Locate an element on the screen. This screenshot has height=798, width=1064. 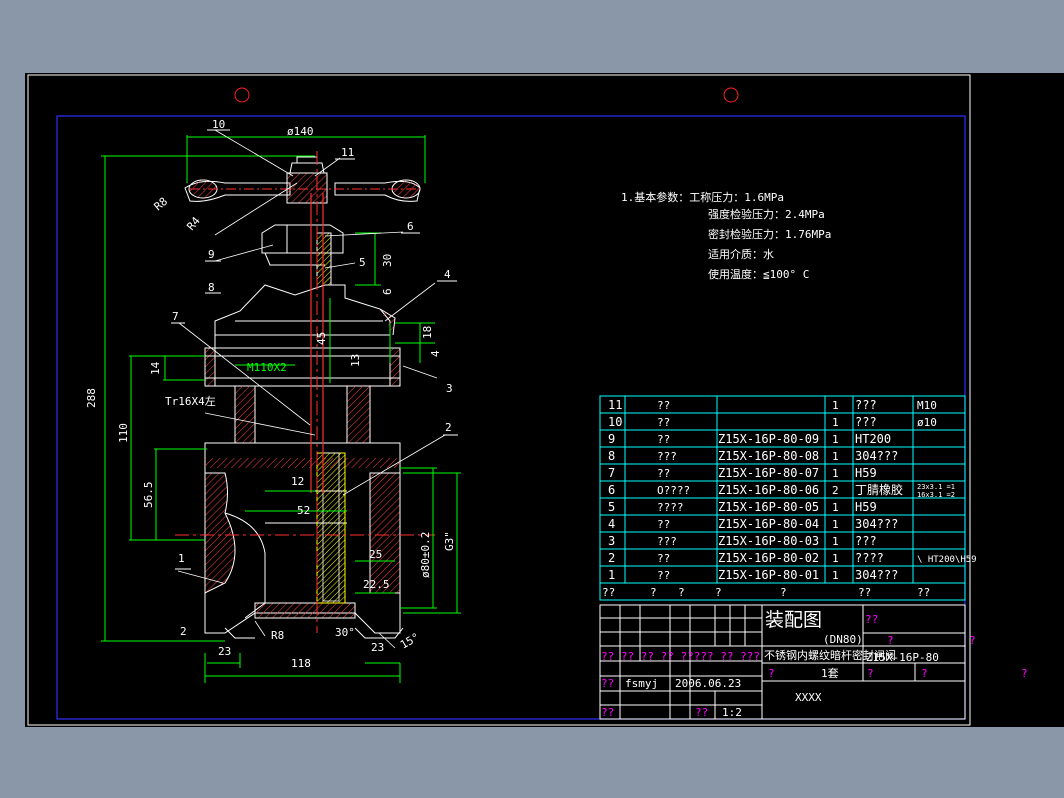
title-text: 装配图 is located at coordinates (793, 620).